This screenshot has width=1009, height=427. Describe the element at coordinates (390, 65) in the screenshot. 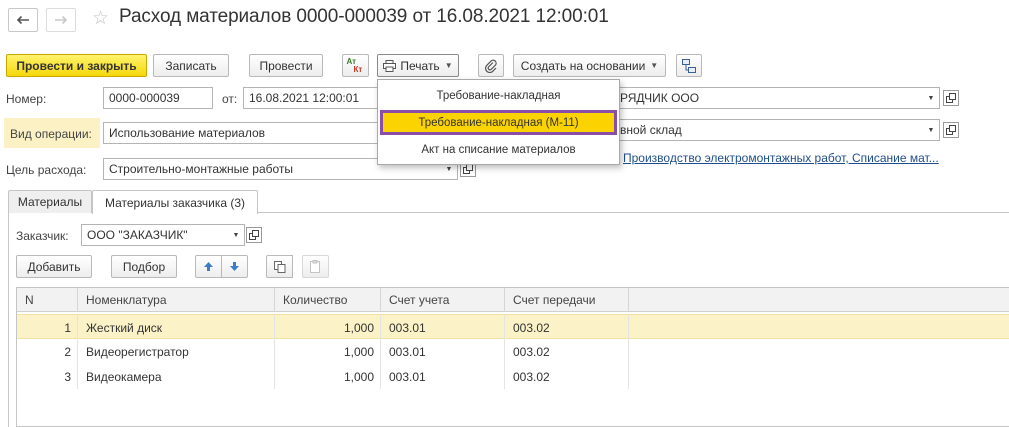

I see `printer-icon` at that location.